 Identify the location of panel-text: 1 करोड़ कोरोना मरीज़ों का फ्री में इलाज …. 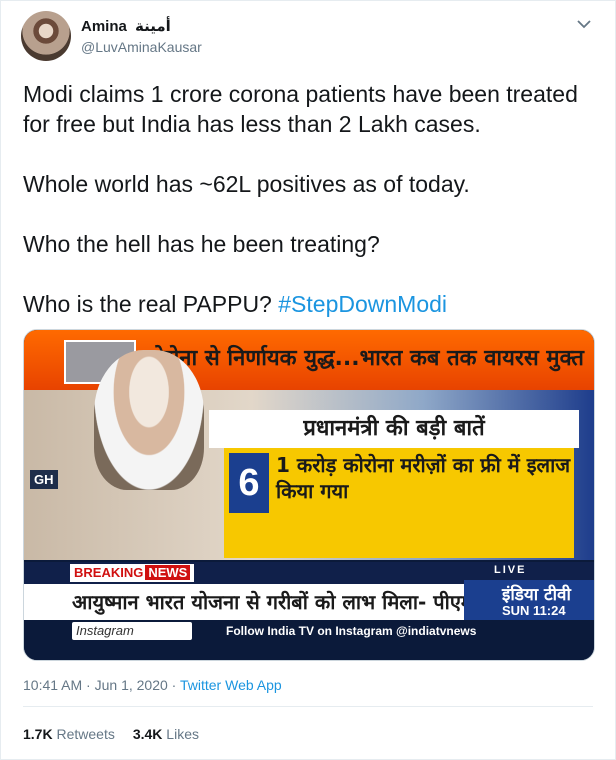
(423, 478).